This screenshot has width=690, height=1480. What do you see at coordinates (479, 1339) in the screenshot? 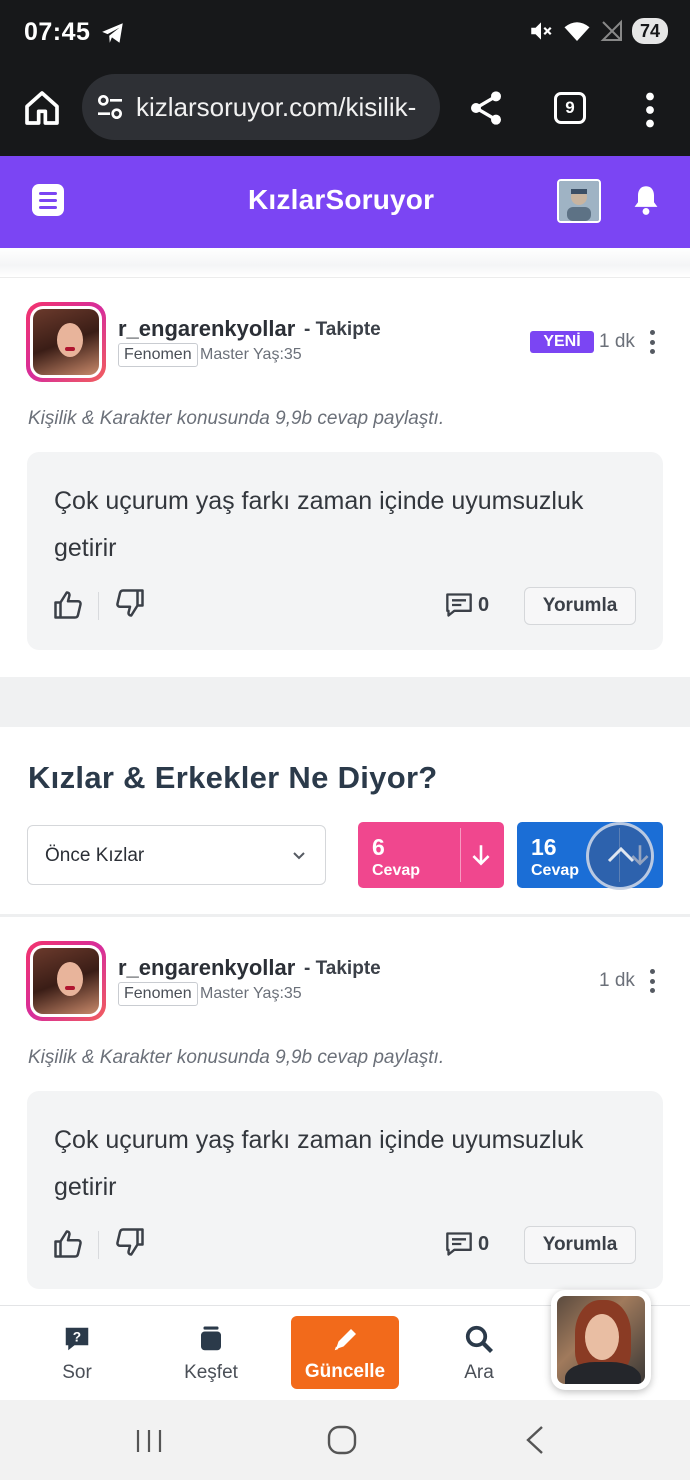
I see `search-icon` at bounding box center [479, 1339].